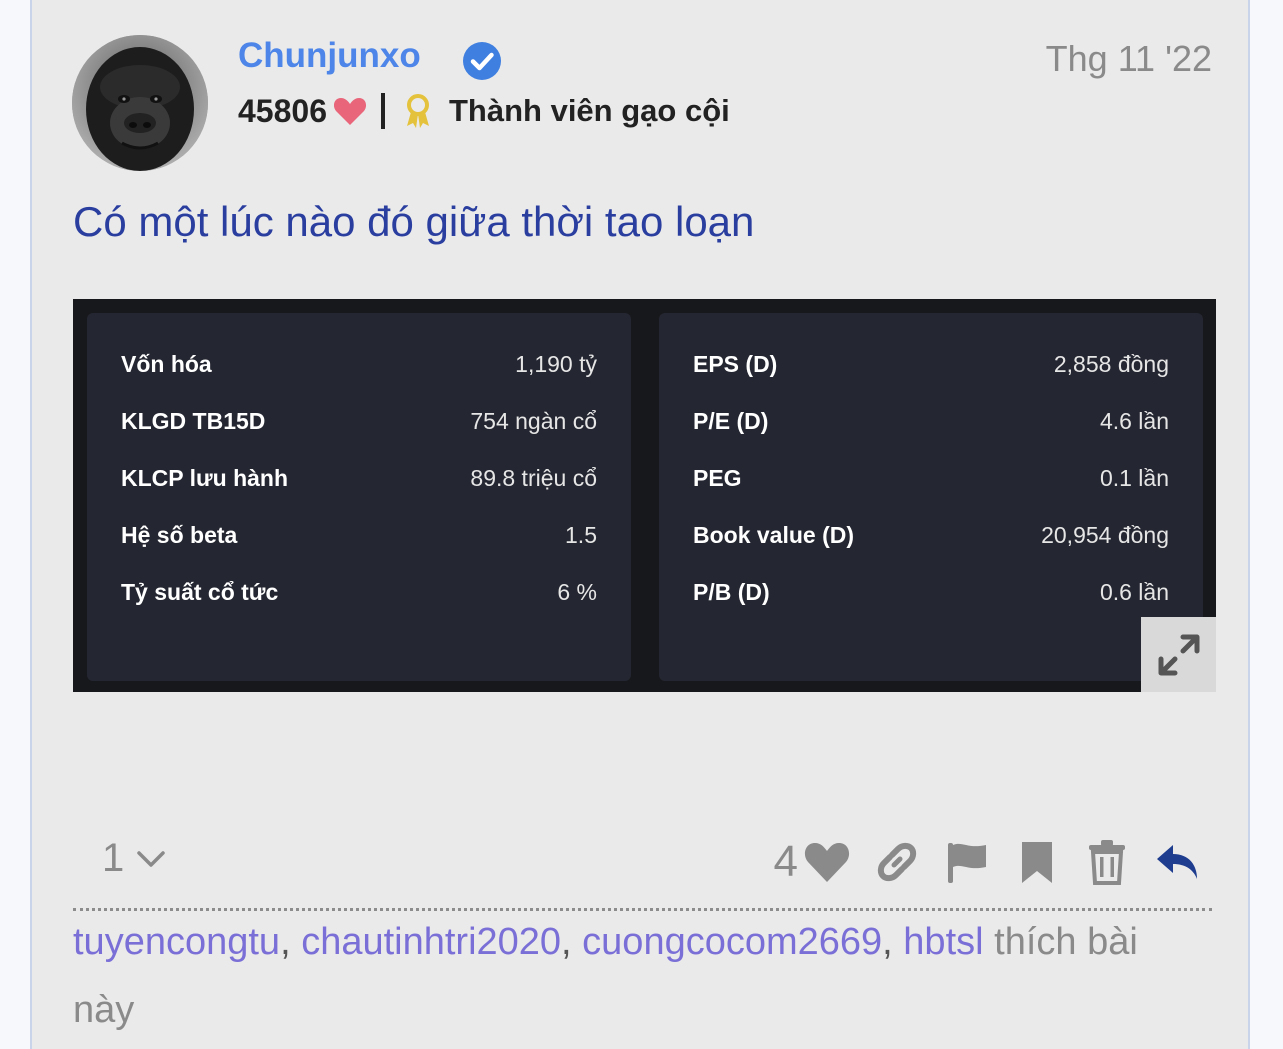  What do you see at coordinates (1105, 534) in the screenshot?
I see `stat-value: 20,954 đồng` at bounding box center [1105, 534].